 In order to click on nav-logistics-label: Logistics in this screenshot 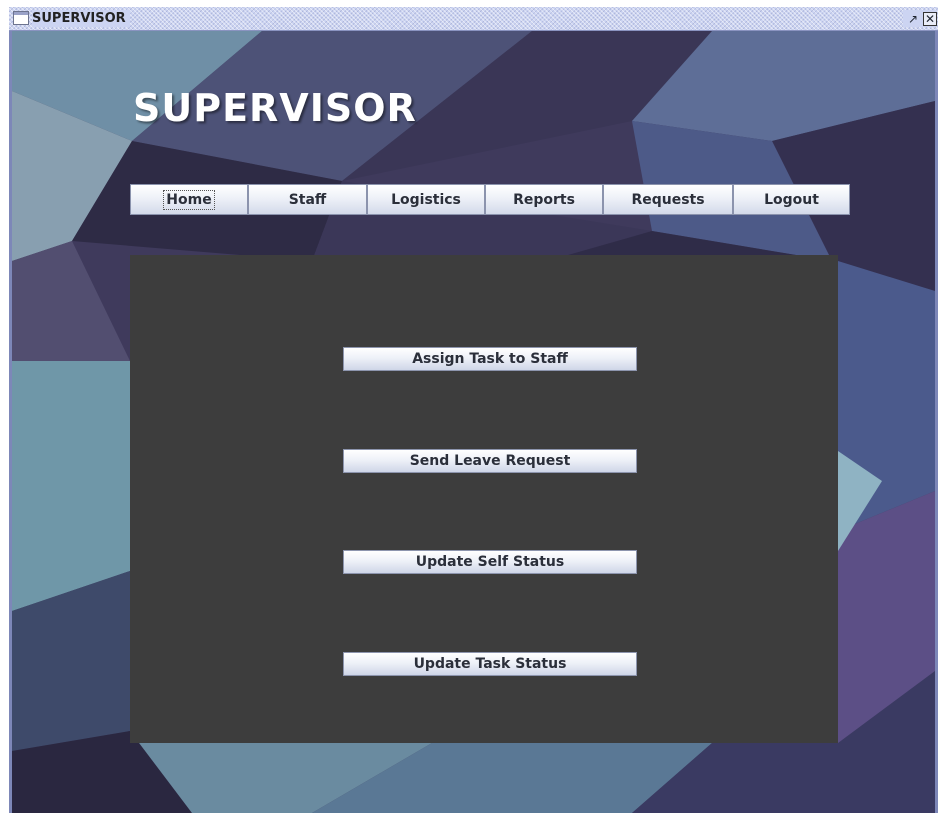, I will do `click(426, 199)`.